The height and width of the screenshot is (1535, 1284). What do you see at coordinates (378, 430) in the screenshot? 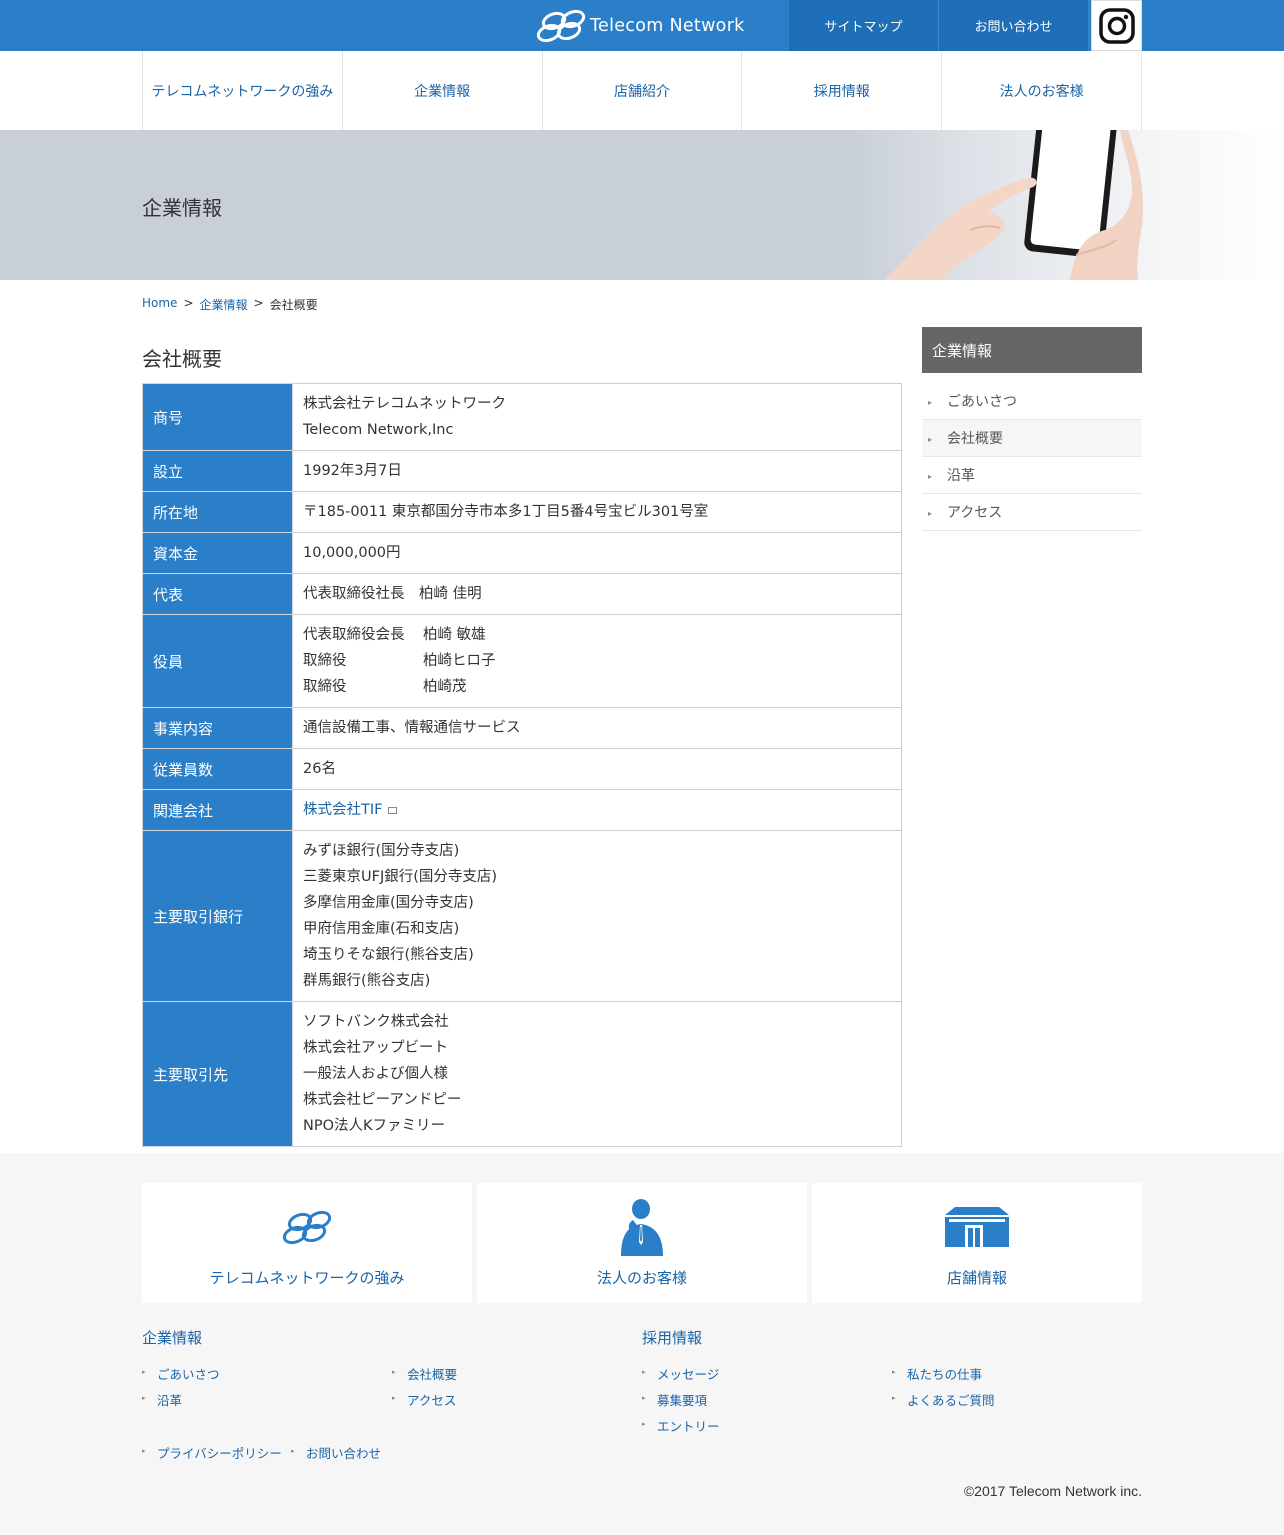
I see `cell-line: Telecom Network,Inc` at bounding box center [378, 430].